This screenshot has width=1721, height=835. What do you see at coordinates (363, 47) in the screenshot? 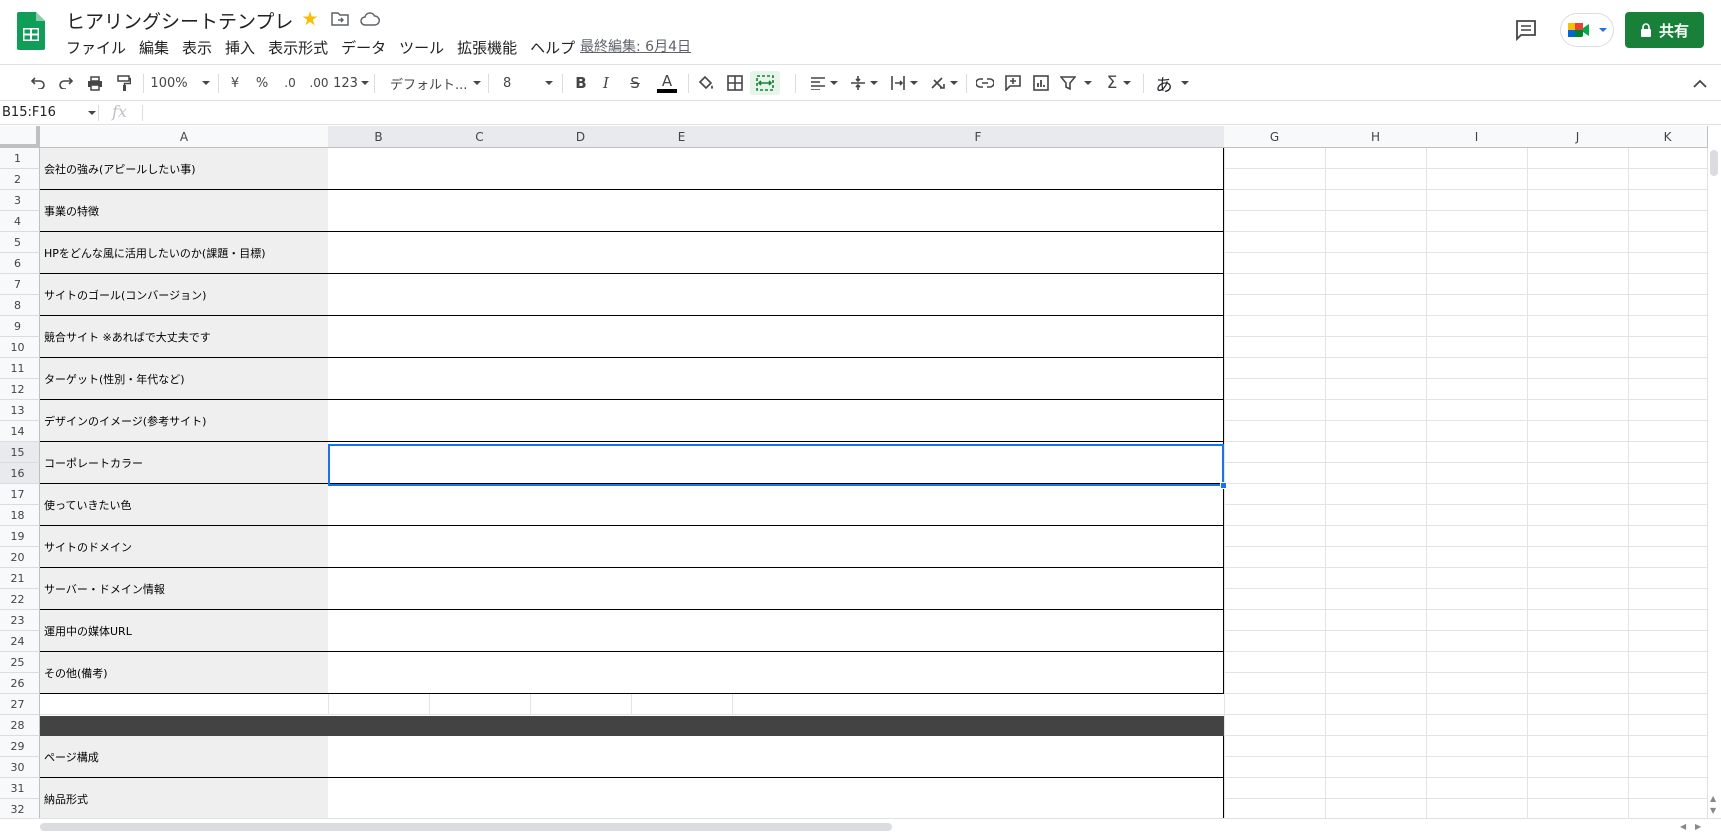
I see `menu-data: データ` at bounding box center [363, 47].